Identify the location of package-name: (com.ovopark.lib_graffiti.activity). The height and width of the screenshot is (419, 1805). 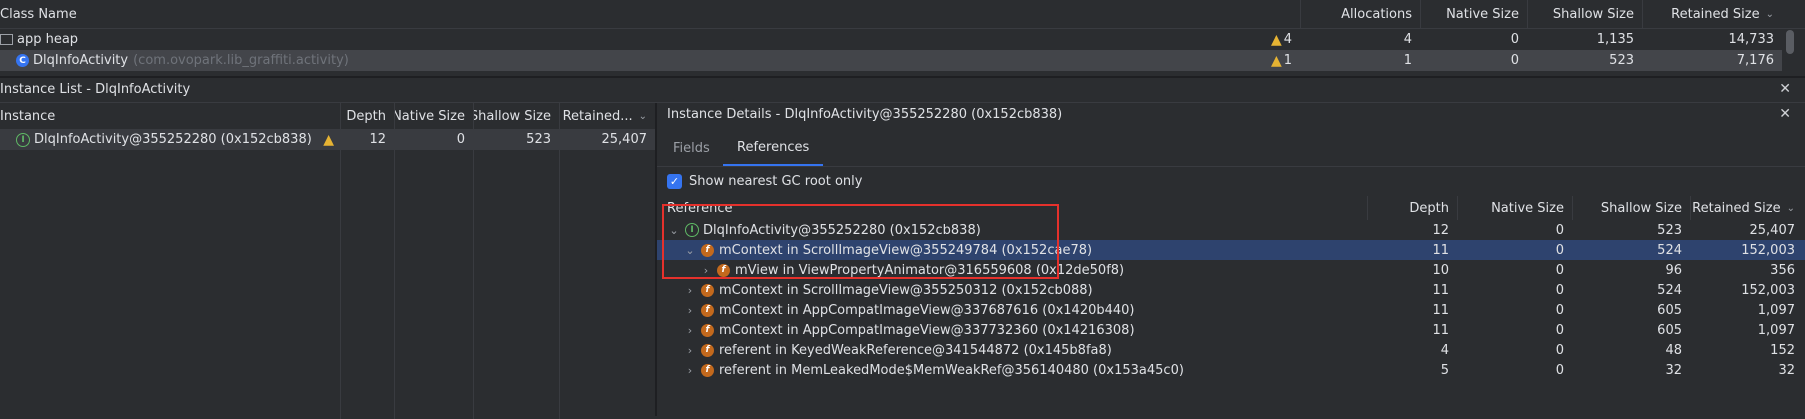
(241, 60).